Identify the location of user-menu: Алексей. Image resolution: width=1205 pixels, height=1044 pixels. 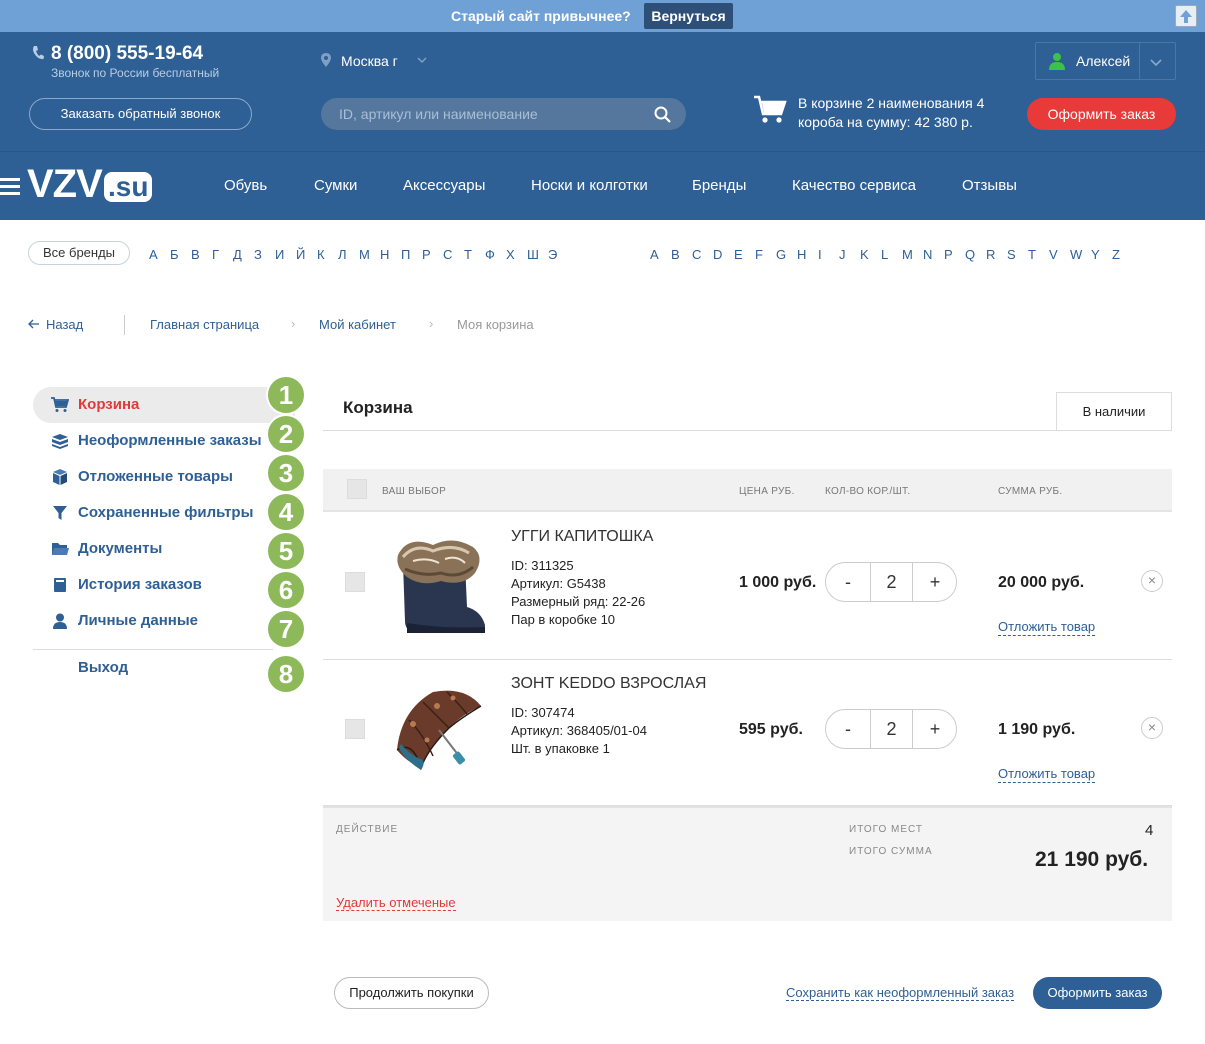
(1105, 61).